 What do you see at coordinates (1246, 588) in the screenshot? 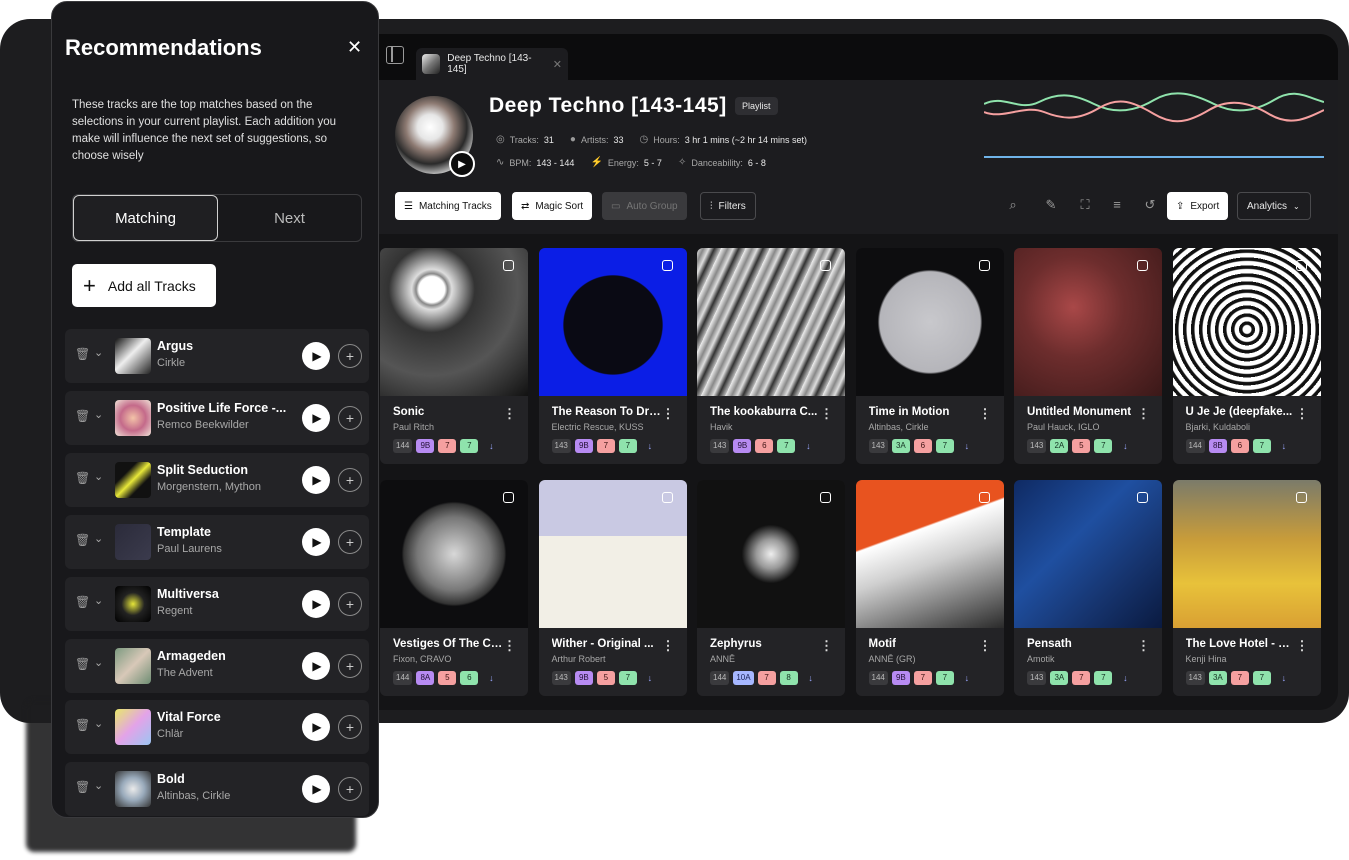
I see `track-card: The Love Hotel - O... ⋮ Kenji Hina 143 3A 7 7 ↓` at bounding box center [1246, 588].